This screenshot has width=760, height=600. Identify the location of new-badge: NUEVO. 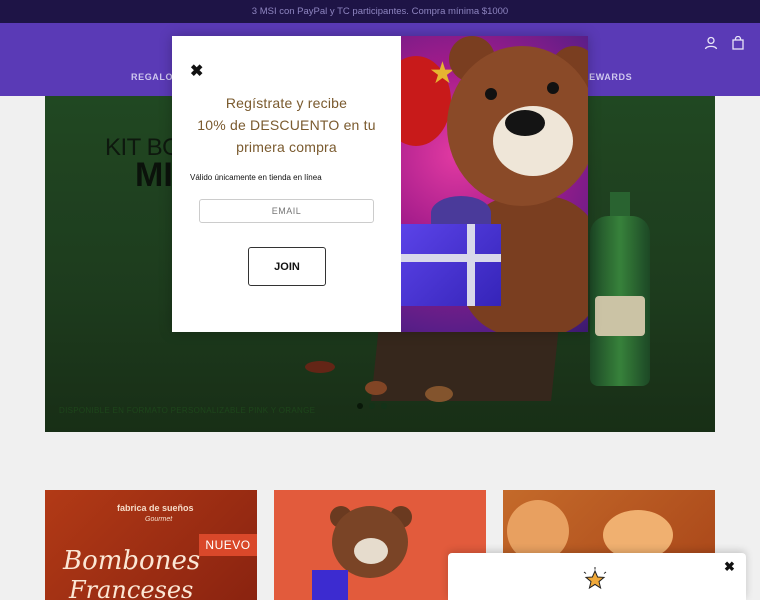
(228, 545).